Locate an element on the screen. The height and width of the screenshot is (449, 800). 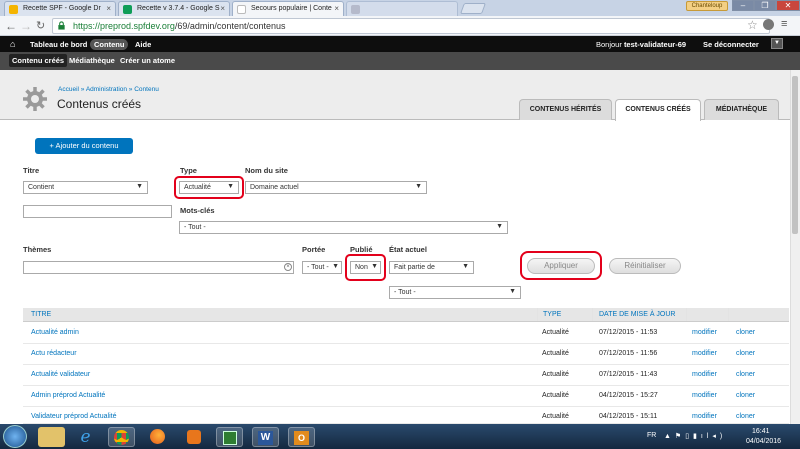
titre-input is located at coordinates (97, 211).